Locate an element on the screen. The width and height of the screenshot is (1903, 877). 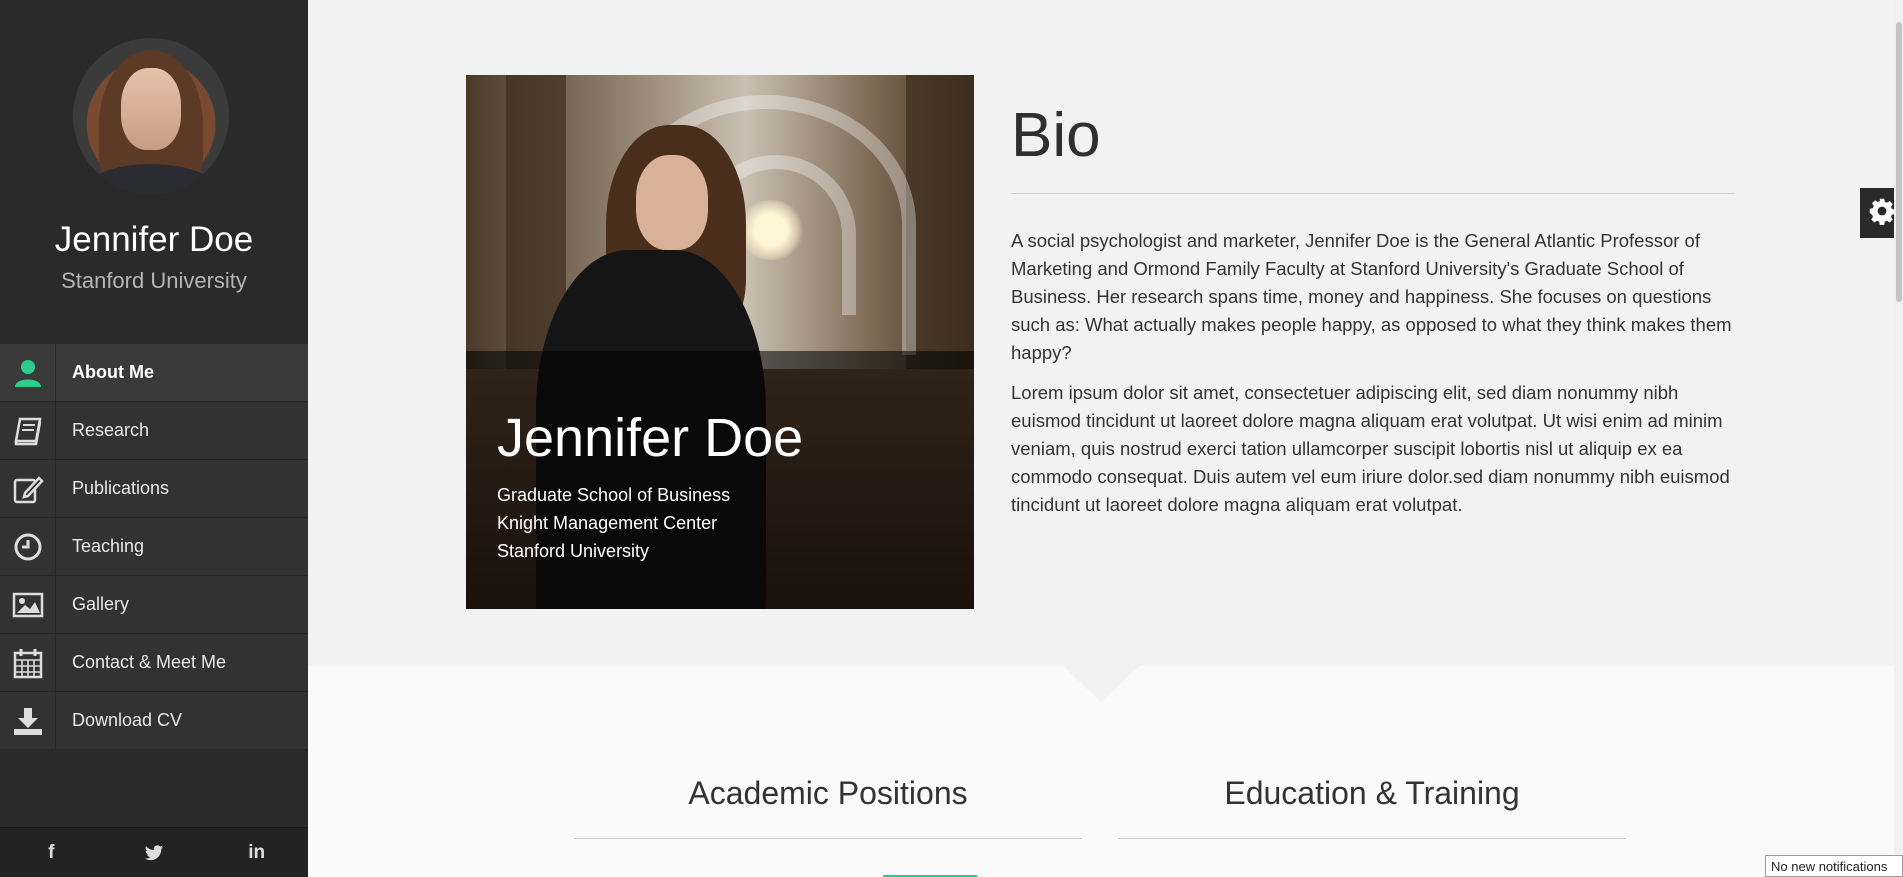
sidebar-item-label: Contact & Meet Me is located at coordinates (149, 662).